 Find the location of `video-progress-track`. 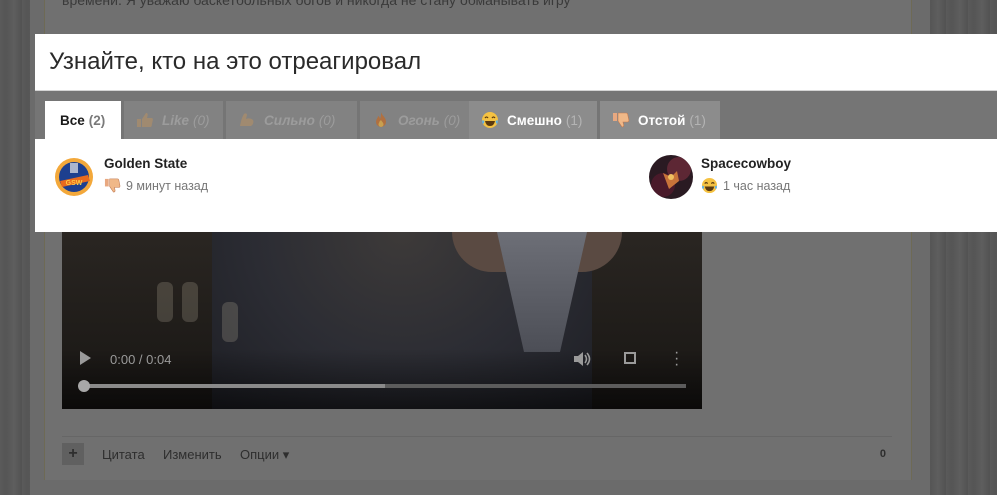

video-progress-track is located at coordinates (385, 386).